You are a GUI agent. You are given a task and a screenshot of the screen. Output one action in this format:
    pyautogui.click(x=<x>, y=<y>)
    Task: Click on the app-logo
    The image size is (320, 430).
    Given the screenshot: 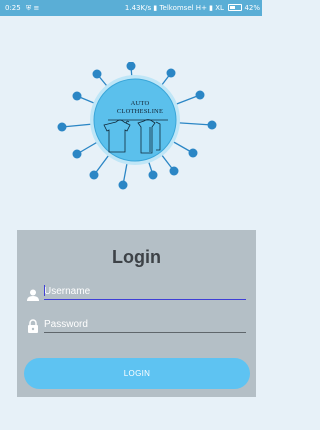 What is the action you would take?
    pyautogui.click(x=137, y=126)
    